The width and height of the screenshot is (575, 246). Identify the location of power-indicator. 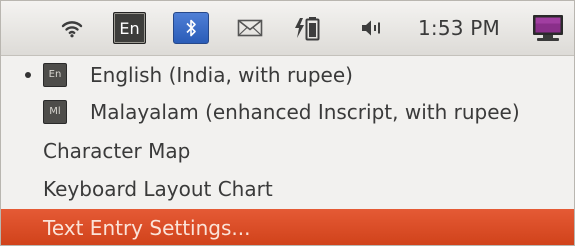
(311, 28).